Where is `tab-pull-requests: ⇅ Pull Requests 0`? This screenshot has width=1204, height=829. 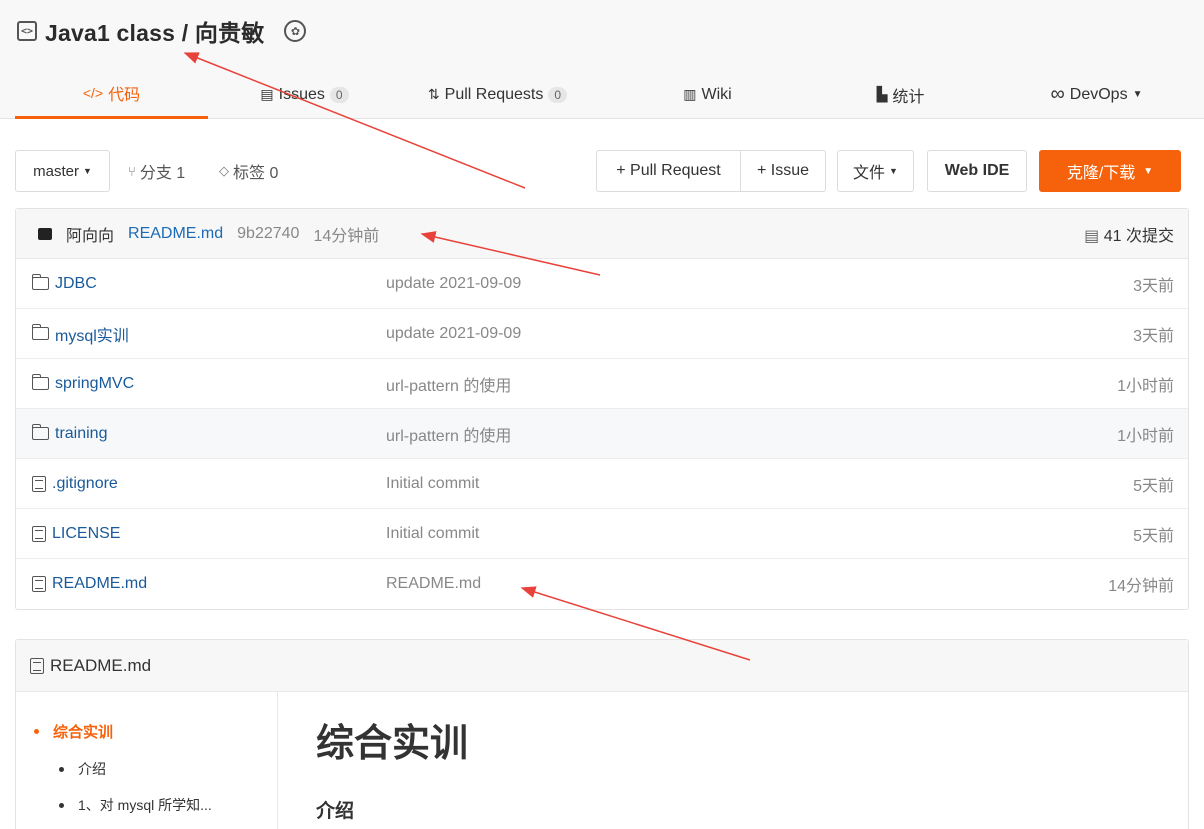
tab-pull-requests: ⇅ Pull Requests 0 is located at coordinates (497, 94).